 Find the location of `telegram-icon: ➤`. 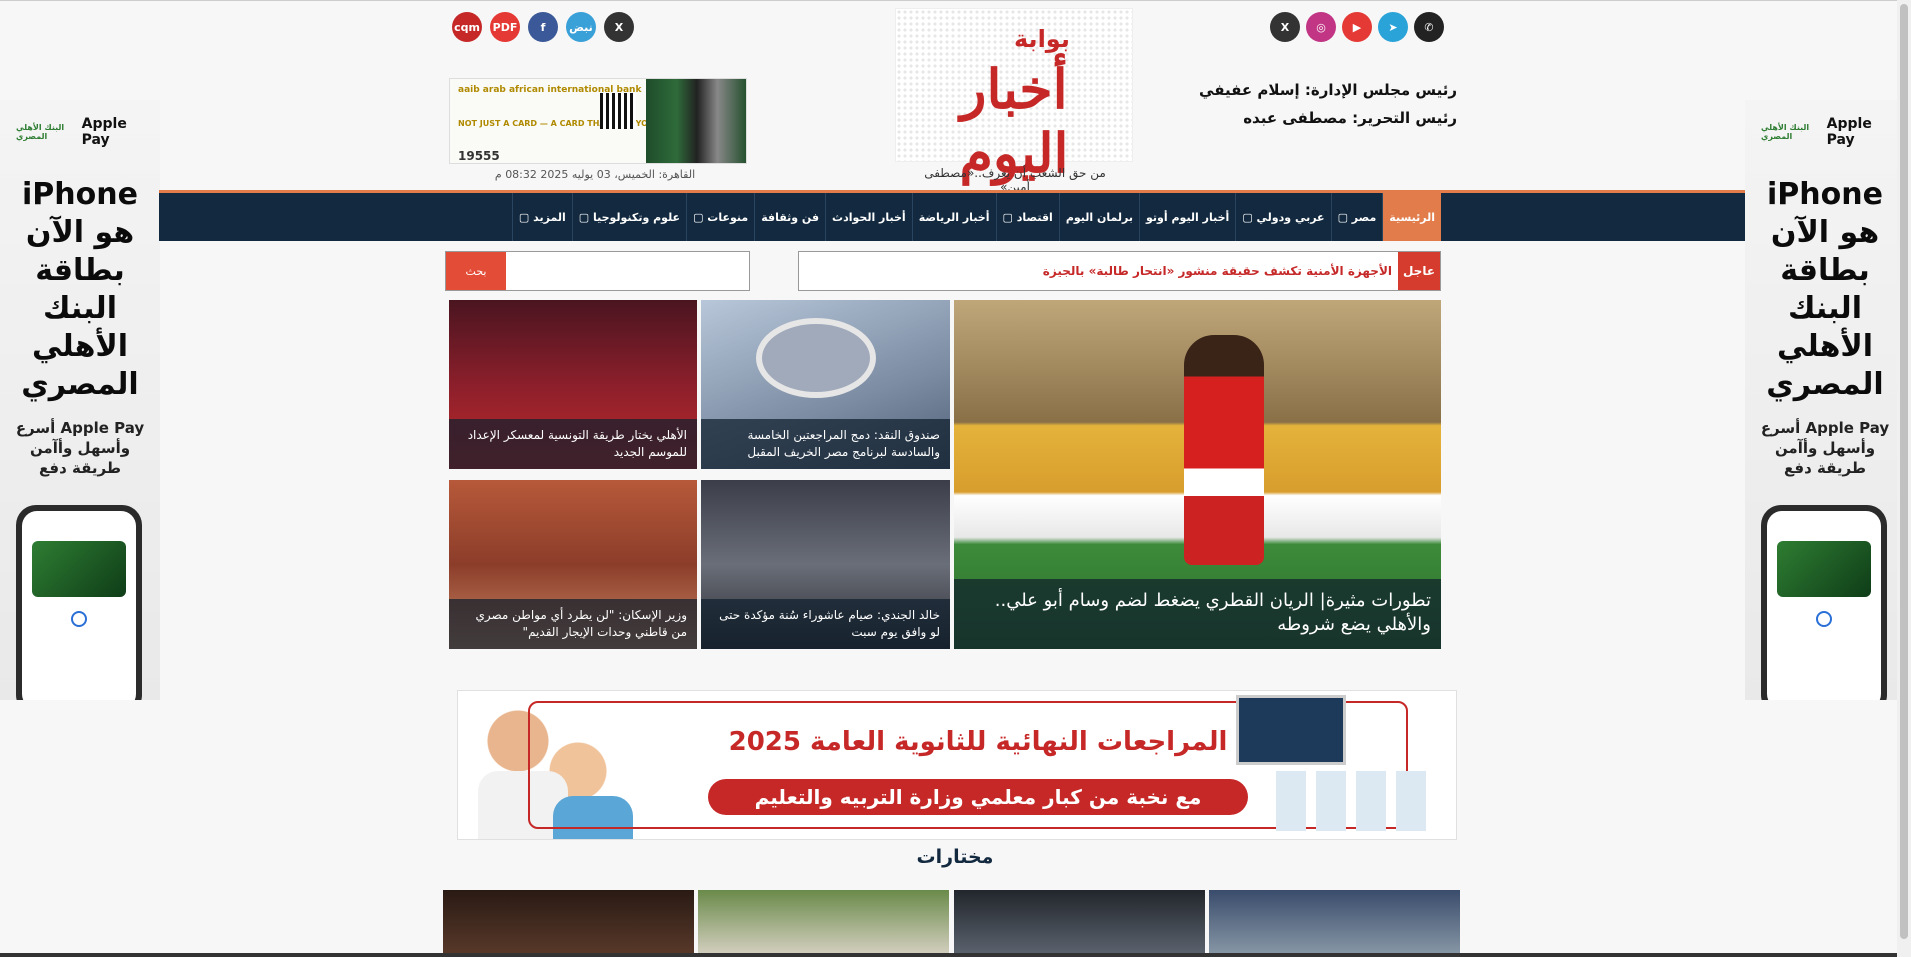

telegram-icon: ➤ is located at coordinates (1393, 27).